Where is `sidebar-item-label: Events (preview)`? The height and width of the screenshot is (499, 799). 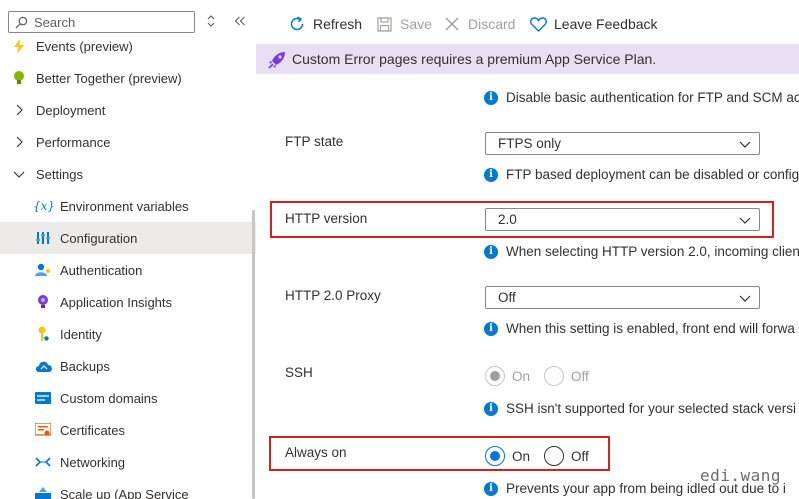
sidebar-item-label: Events (preview) is located at coordinates (84, 46).